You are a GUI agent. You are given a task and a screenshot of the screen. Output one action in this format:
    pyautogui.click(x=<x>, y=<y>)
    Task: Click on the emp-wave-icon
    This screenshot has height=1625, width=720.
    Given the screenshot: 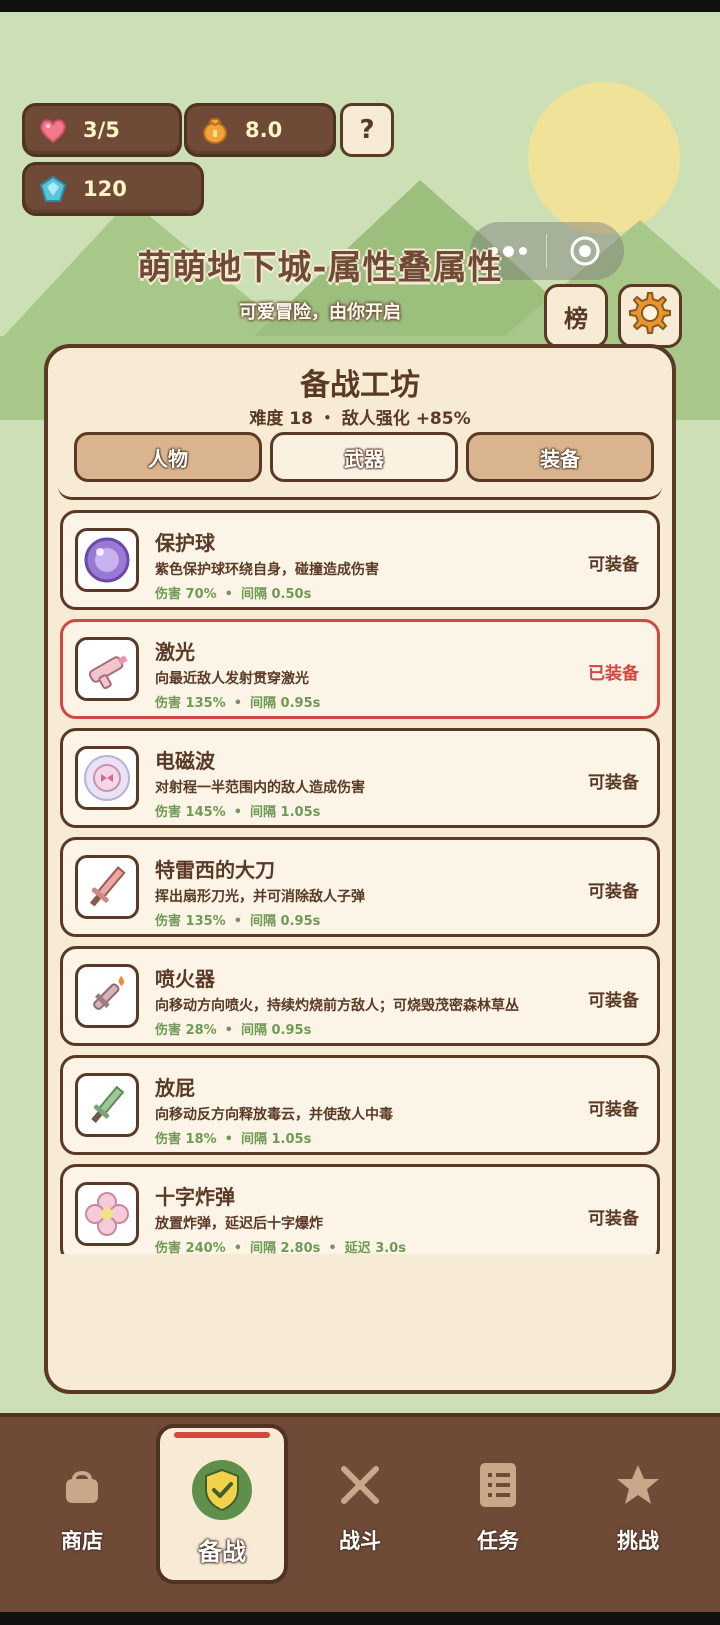 What is the action you would take?
    pyautogui.click(x=107, y=778)
    